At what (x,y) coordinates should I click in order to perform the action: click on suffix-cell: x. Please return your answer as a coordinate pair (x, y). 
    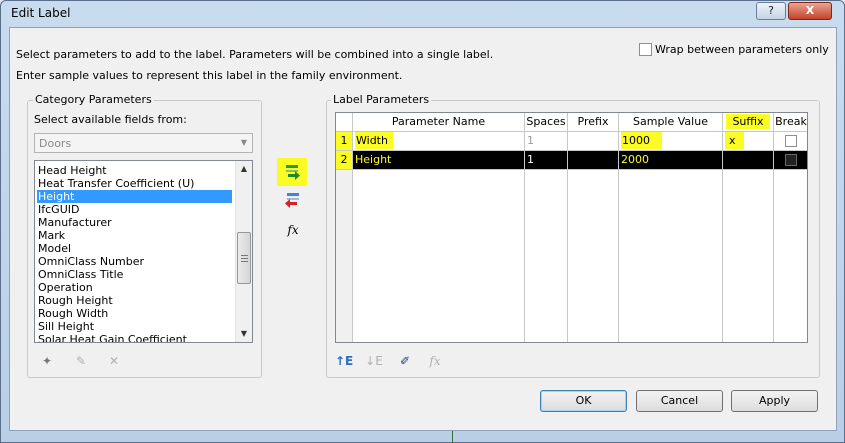
    Looking at the image, I should click on (748, 141).